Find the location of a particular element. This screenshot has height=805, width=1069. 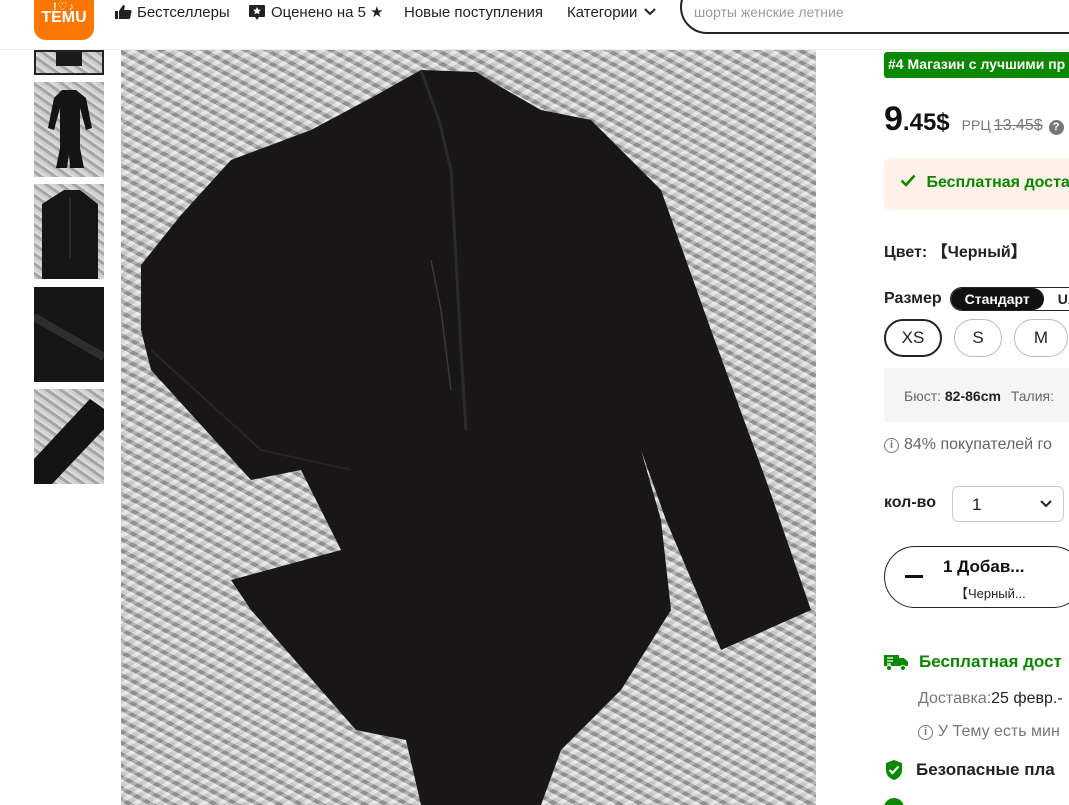

bust-value: 82-86cm is located at coordinates (972, 396).